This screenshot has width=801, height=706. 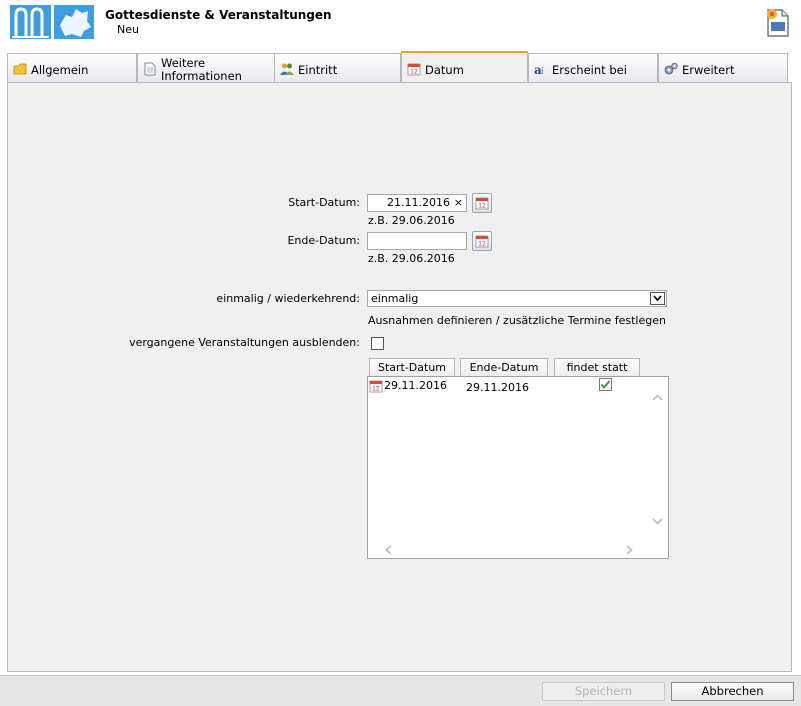 I want to click on tab-eintritt: Eintritt, so click(x=337, y=68).